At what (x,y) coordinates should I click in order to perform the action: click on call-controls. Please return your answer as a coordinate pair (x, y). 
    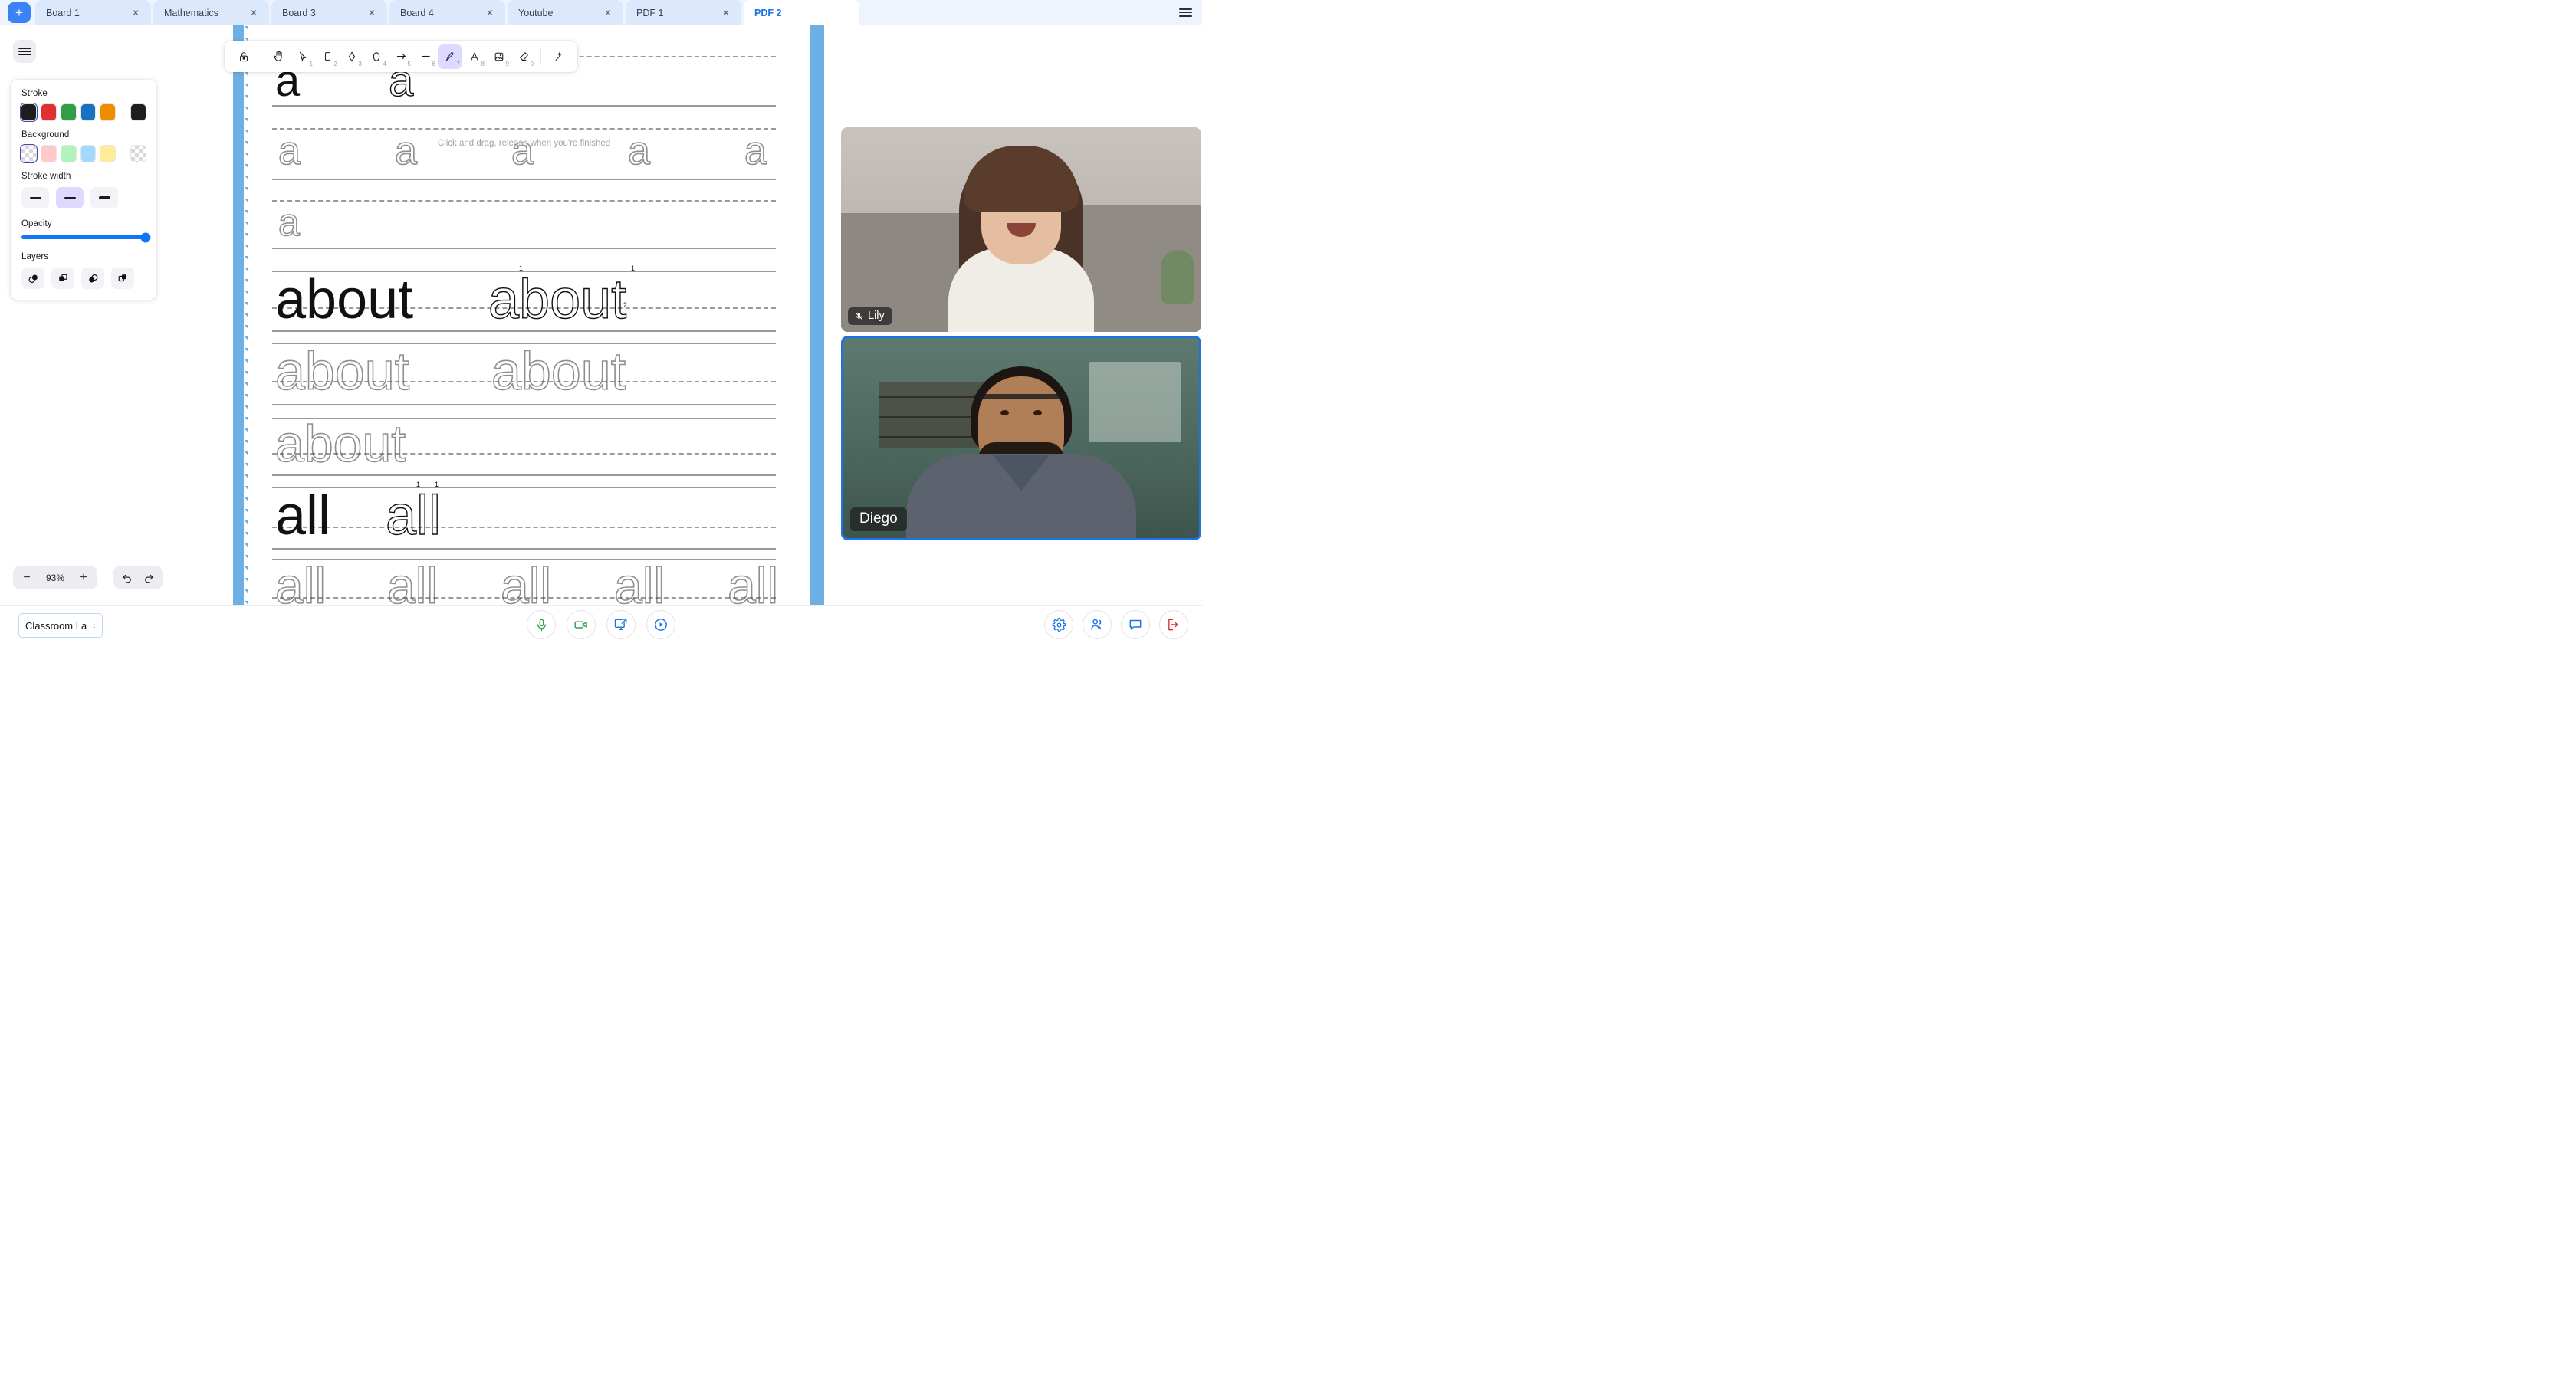
    Looking at the image, I should click on (601, 624).